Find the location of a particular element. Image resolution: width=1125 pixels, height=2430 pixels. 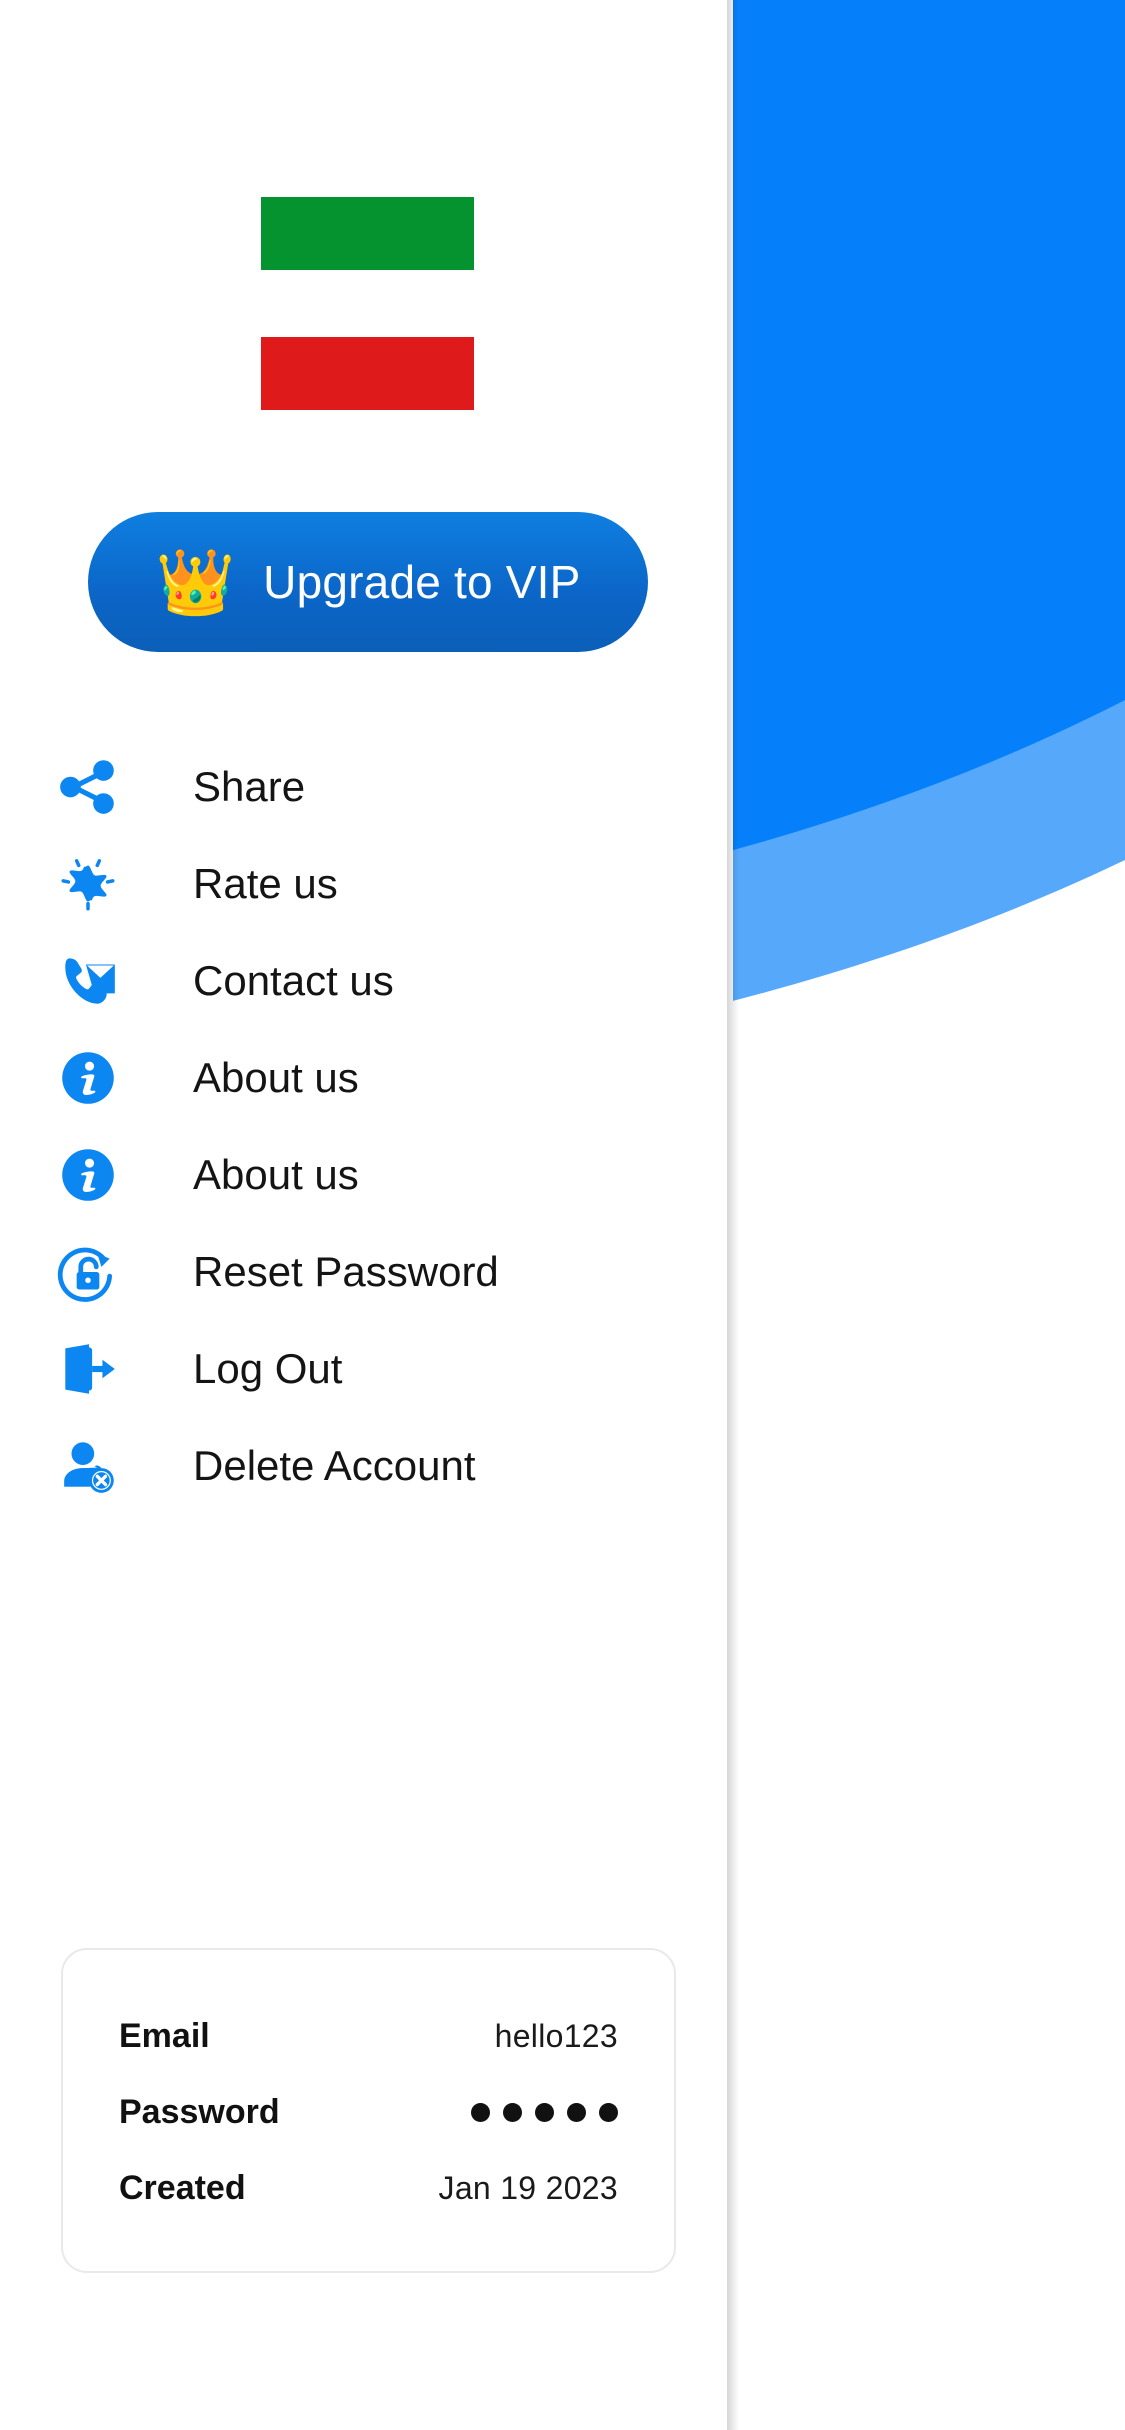

drawer-edge-shadow is located at coordinates (733, 1215).